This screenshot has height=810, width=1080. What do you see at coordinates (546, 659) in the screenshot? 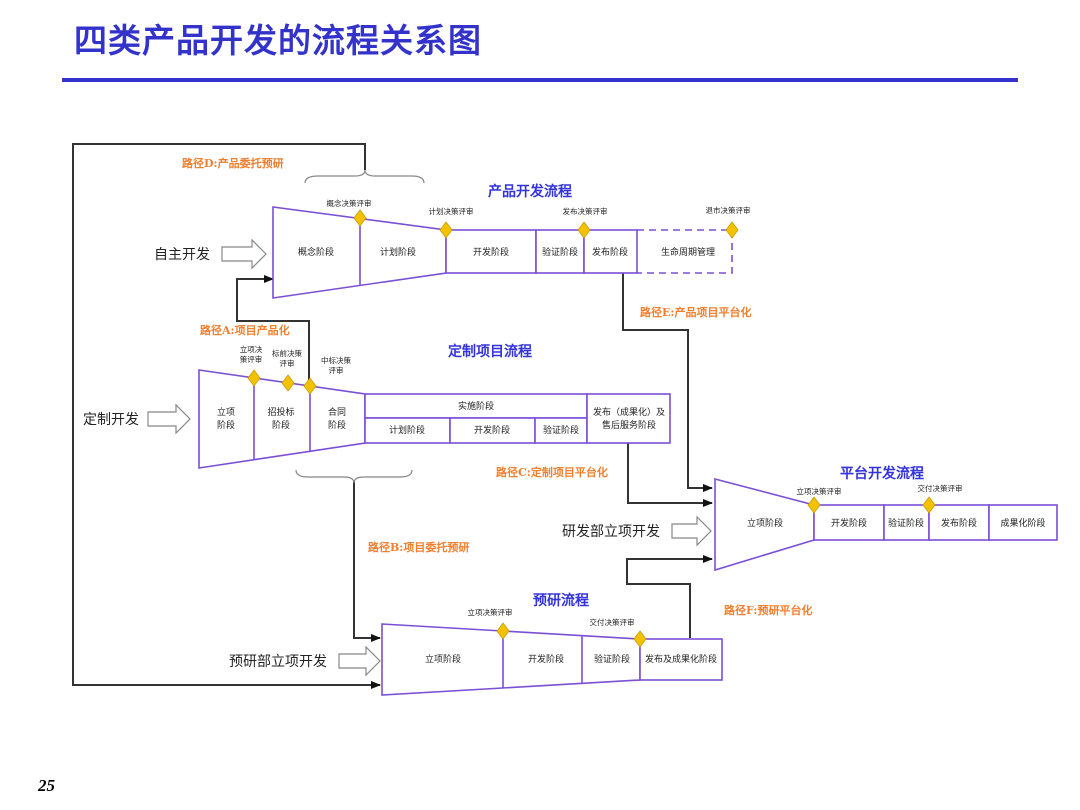
I see `research-stage-label: 开发阶段` at bounding box center [546, 659].